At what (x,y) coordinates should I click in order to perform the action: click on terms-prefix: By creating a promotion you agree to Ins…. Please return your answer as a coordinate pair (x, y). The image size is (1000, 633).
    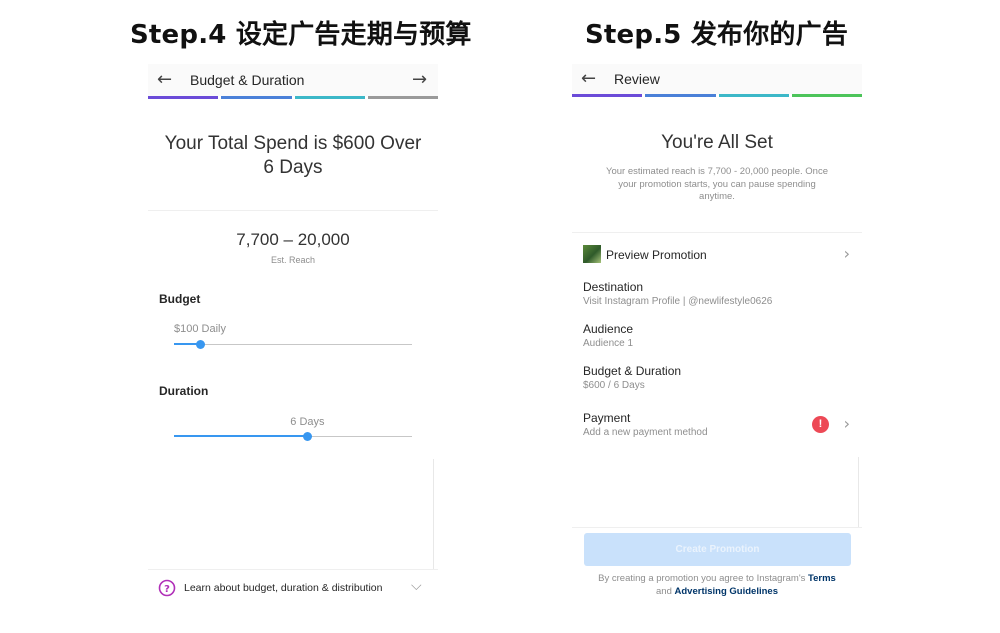
    Looking at the image, I should click on (702, 578).